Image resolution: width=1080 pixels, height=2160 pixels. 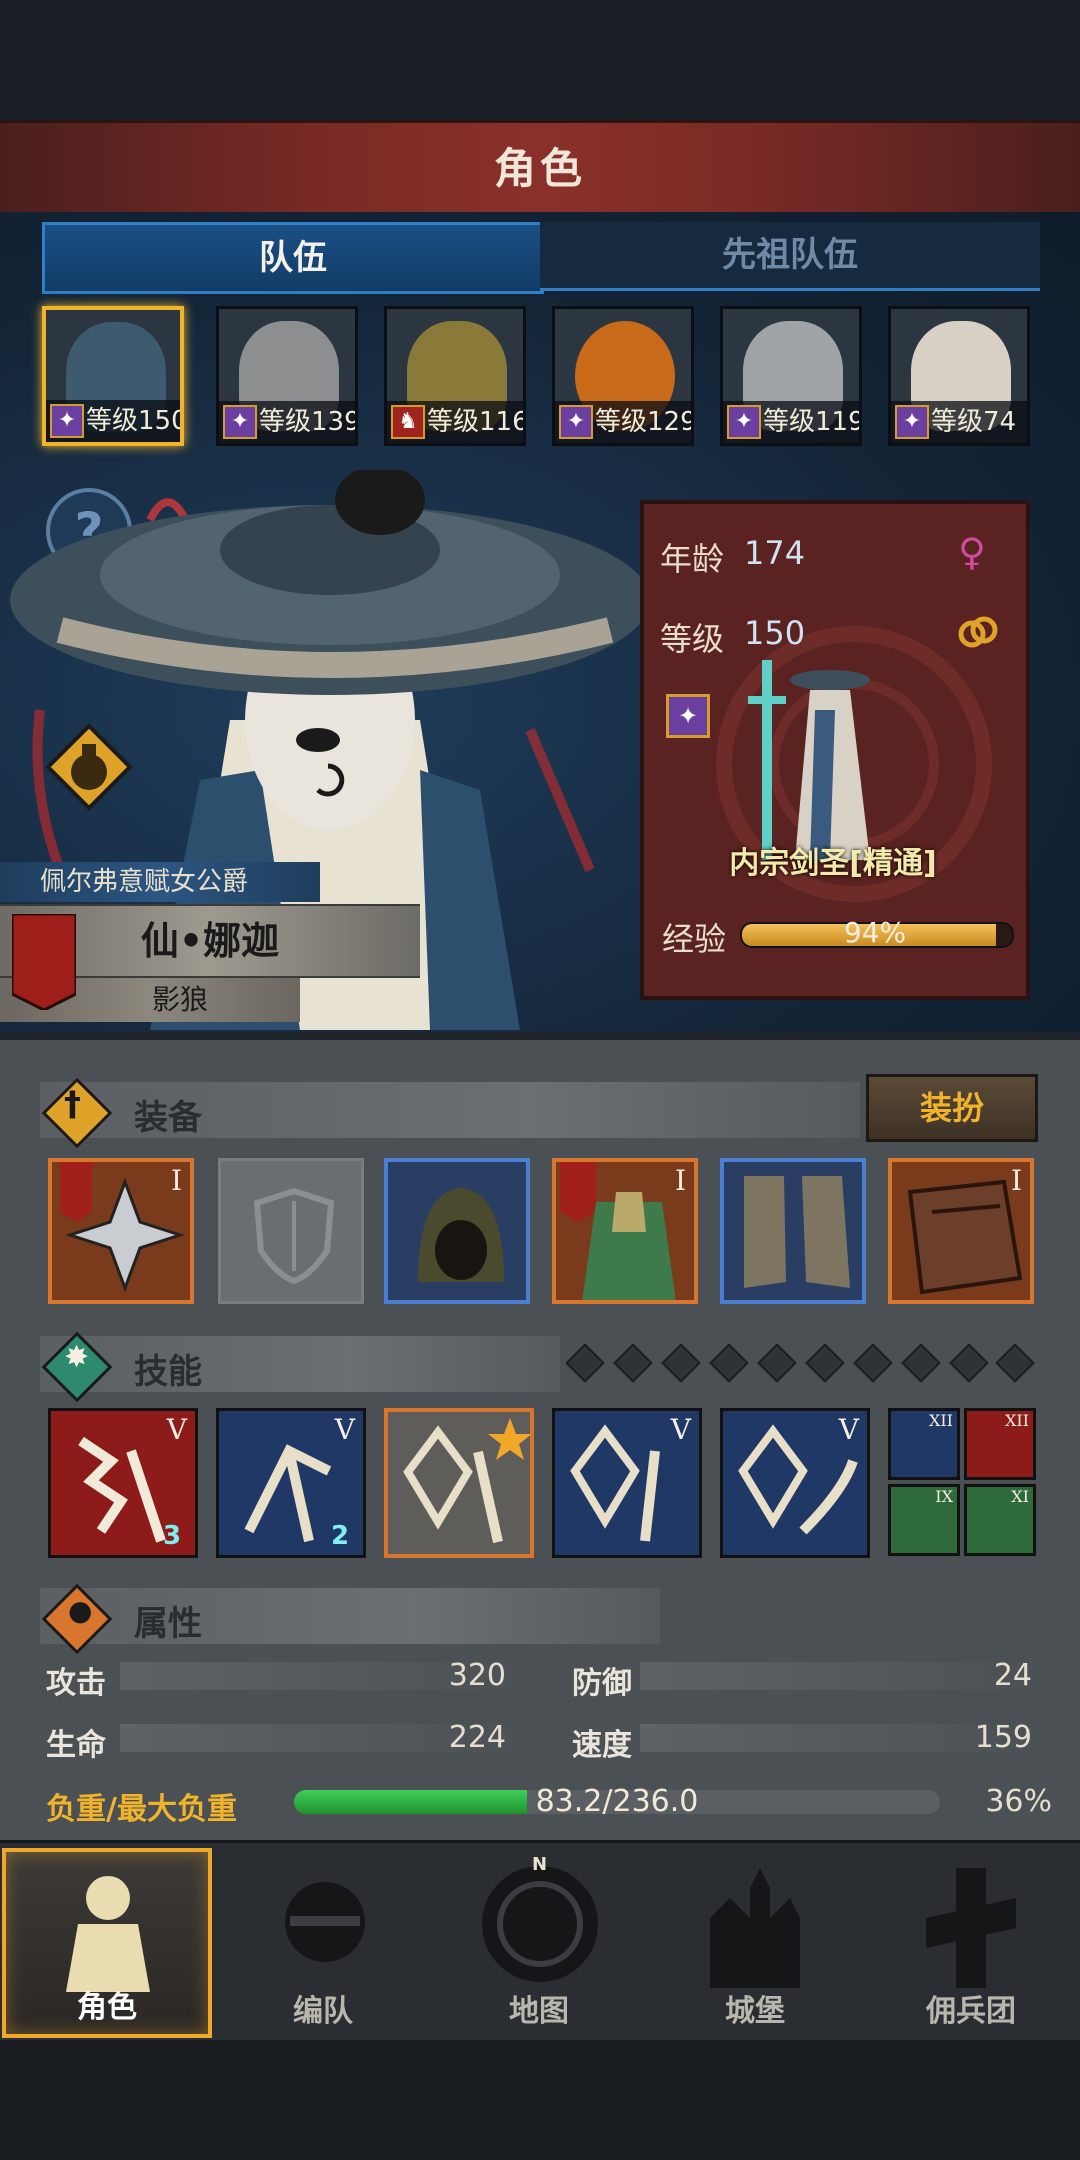 I want to click on cross-glyph: †, so click(x=72, y=1104).